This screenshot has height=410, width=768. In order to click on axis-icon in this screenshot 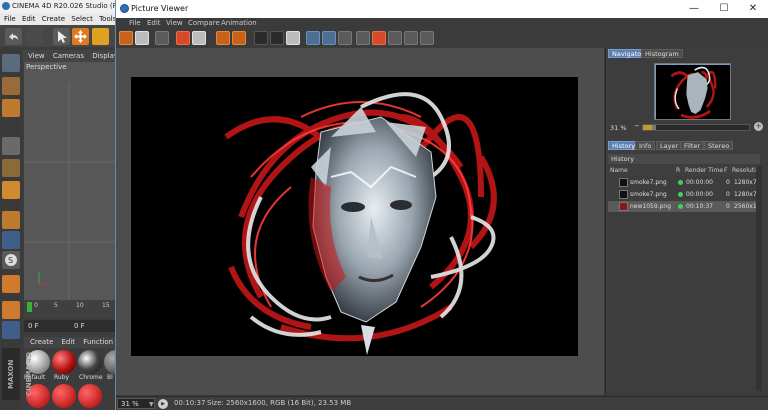, I will do `click(11, 220)`.